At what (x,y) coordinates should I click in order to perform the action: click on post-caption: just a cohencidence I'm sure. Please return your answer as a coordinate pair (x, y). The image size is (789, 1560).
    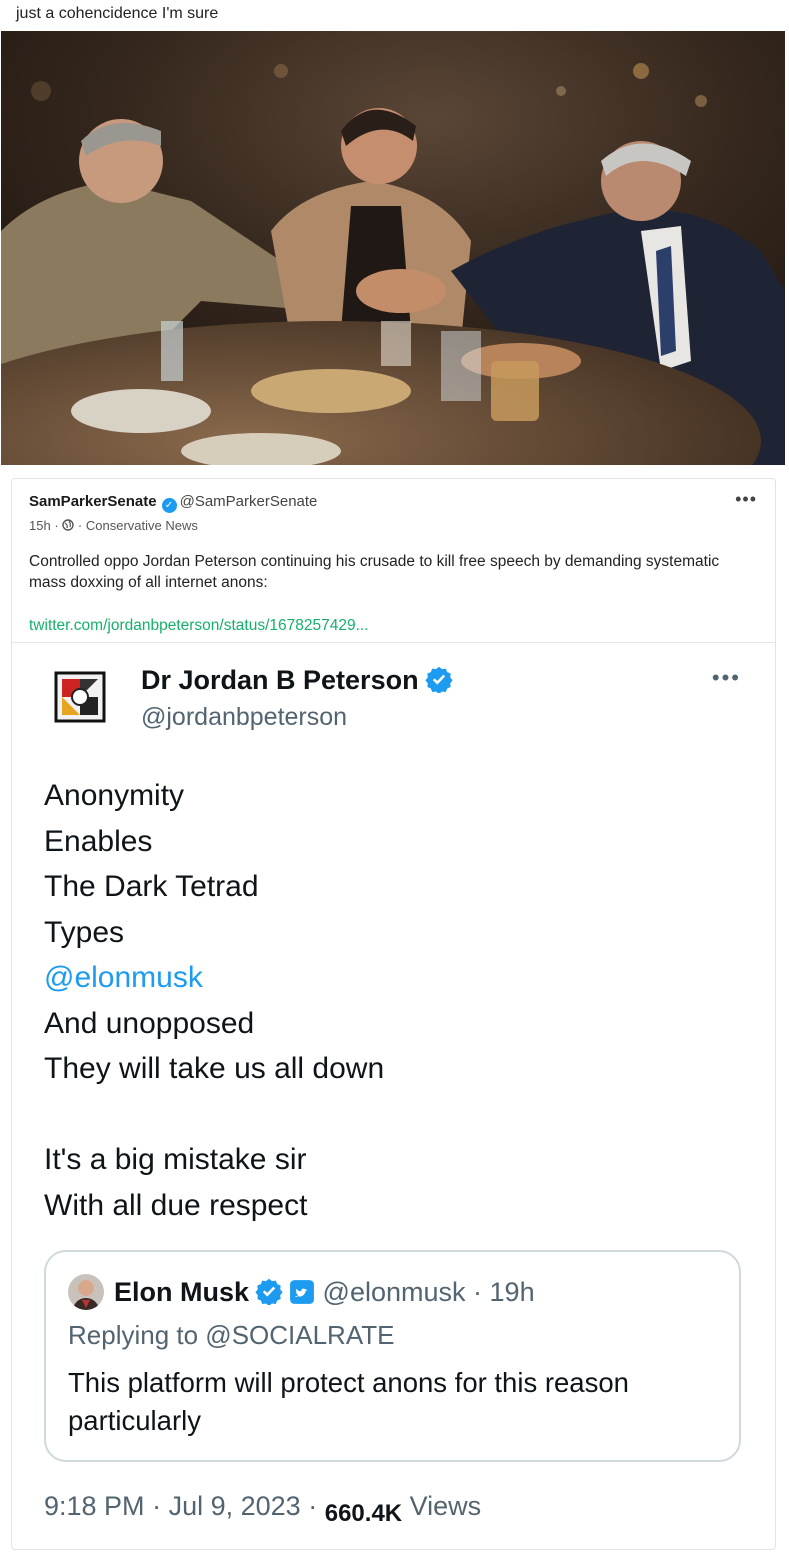
    Looking at the image, I should click on (117, 13).